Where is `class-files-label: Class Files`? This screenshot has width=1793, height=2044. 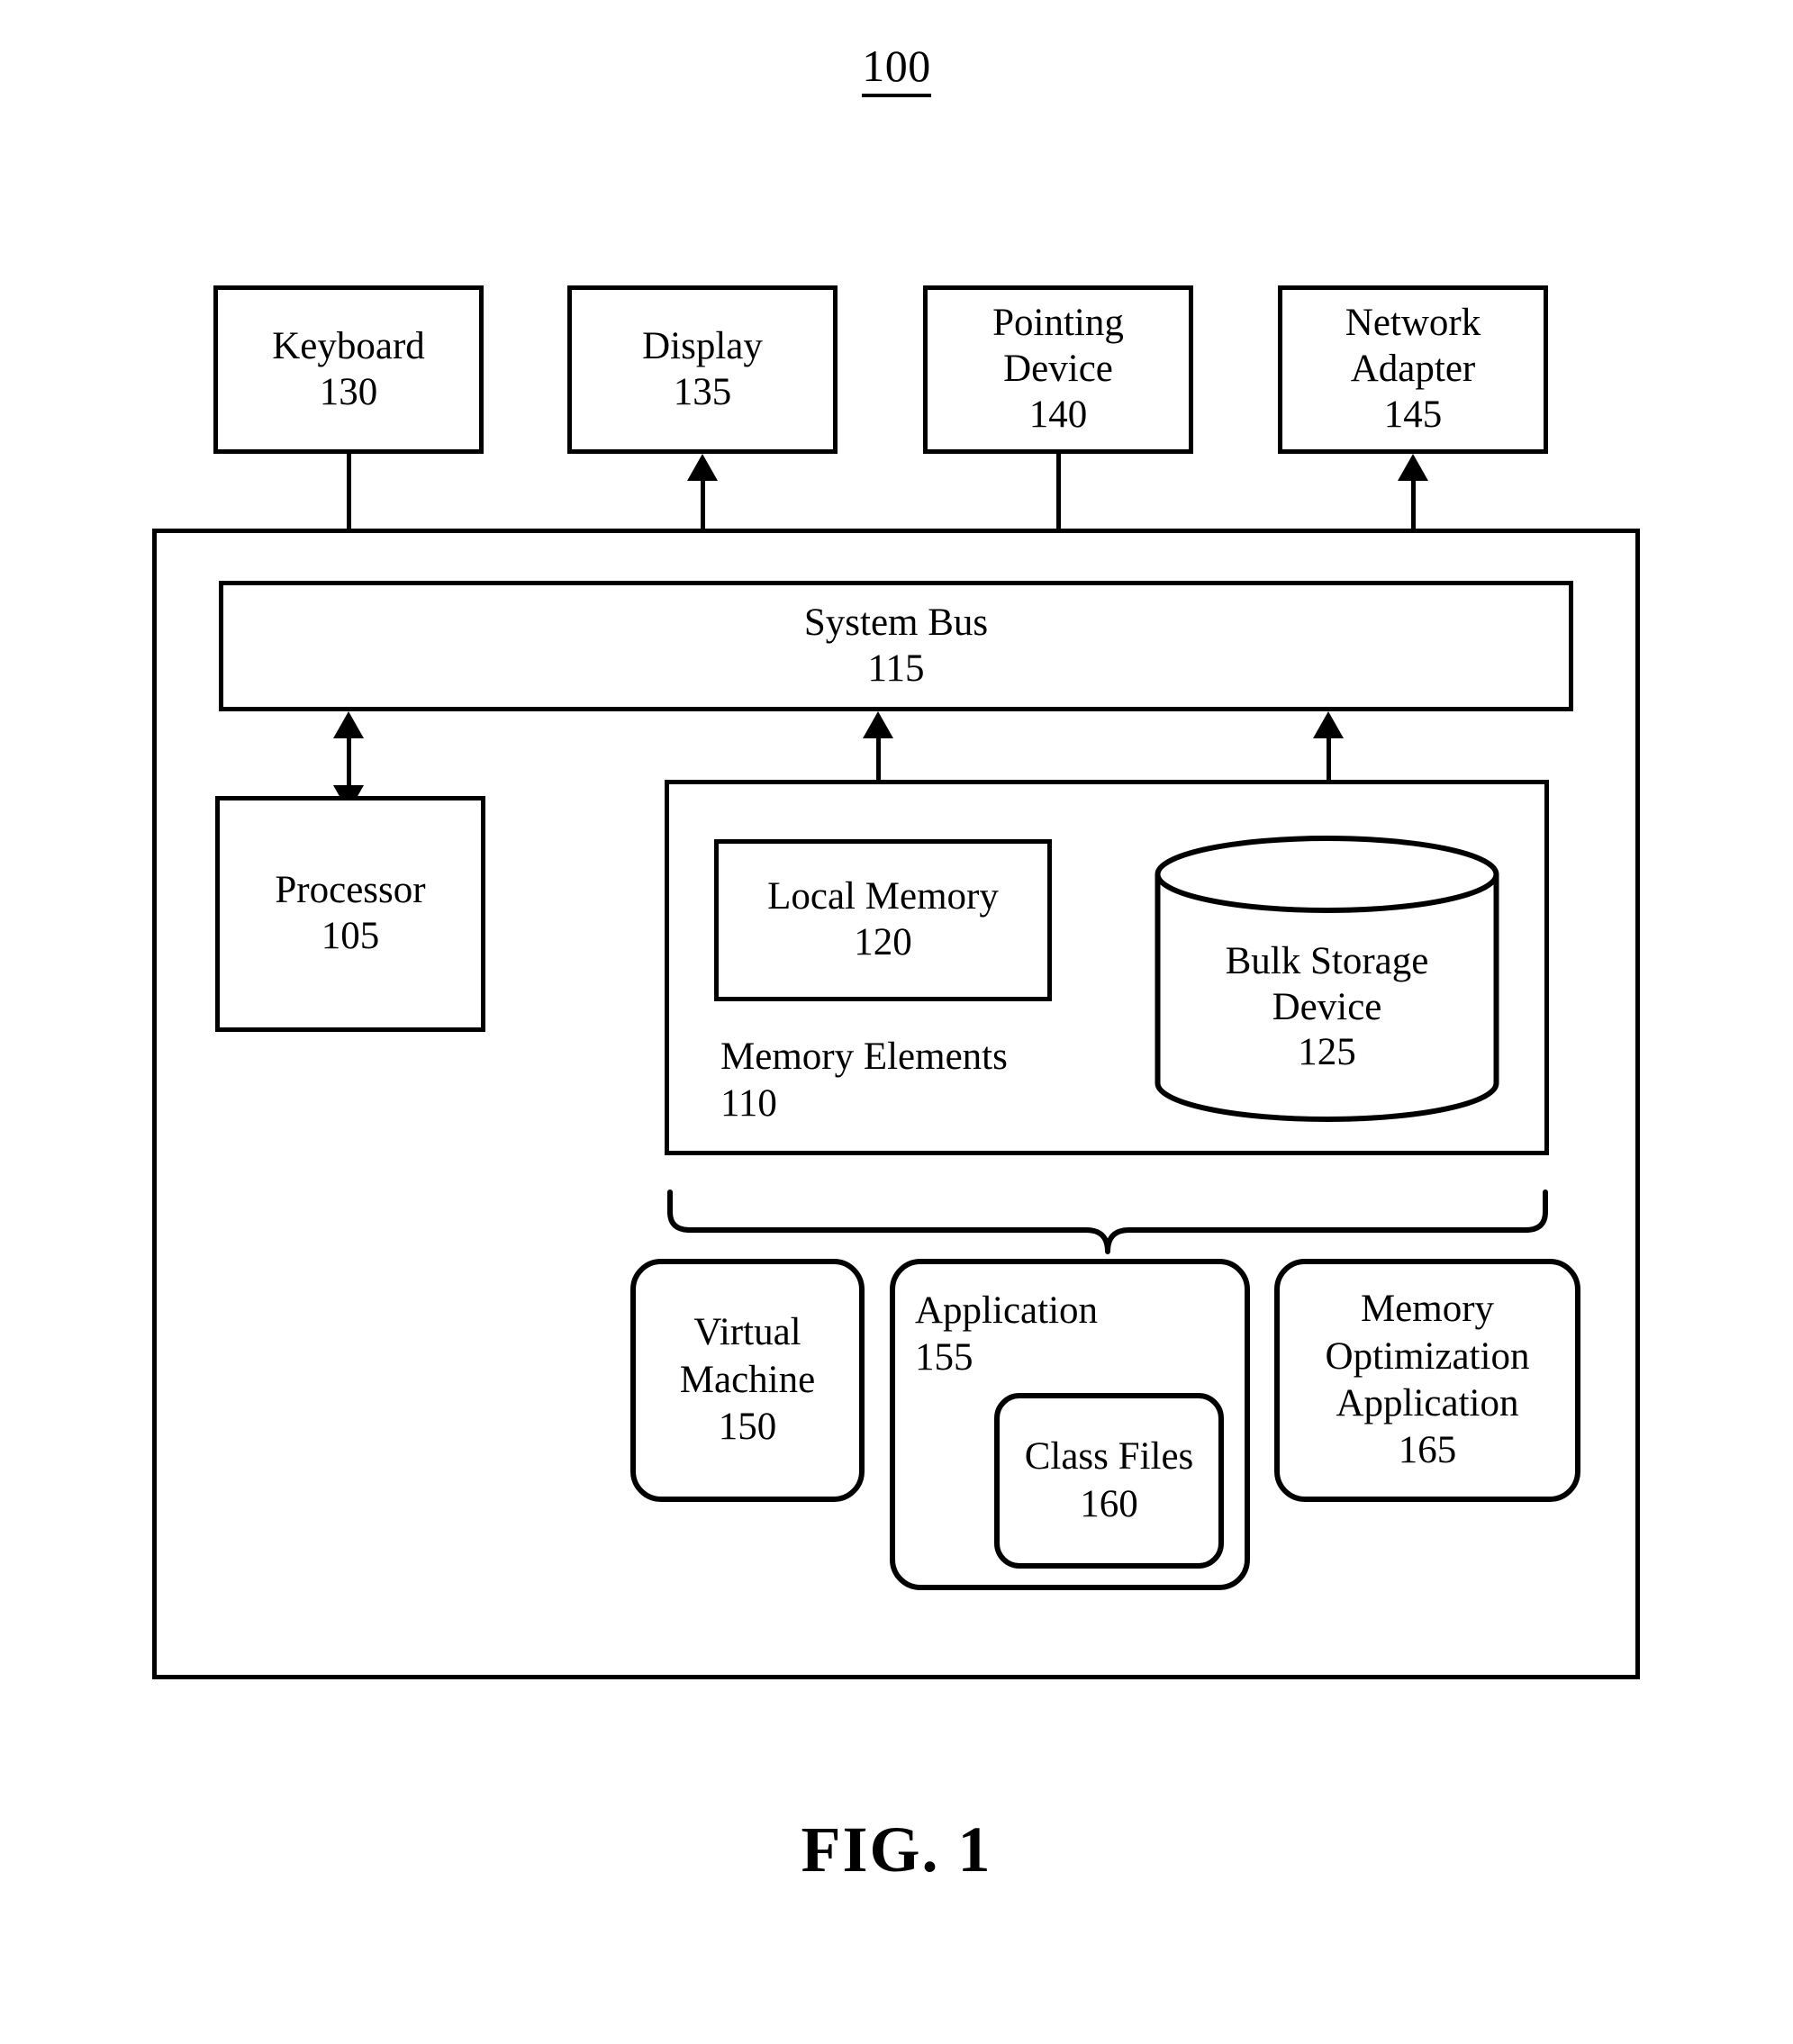
class-files-label: Class Files is located at coordinates (1109, 1457).